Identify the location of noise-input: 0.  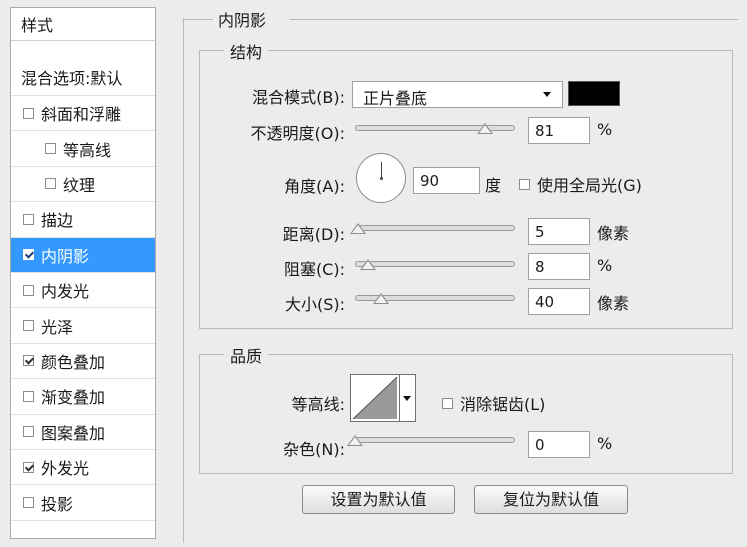
(559, 444).